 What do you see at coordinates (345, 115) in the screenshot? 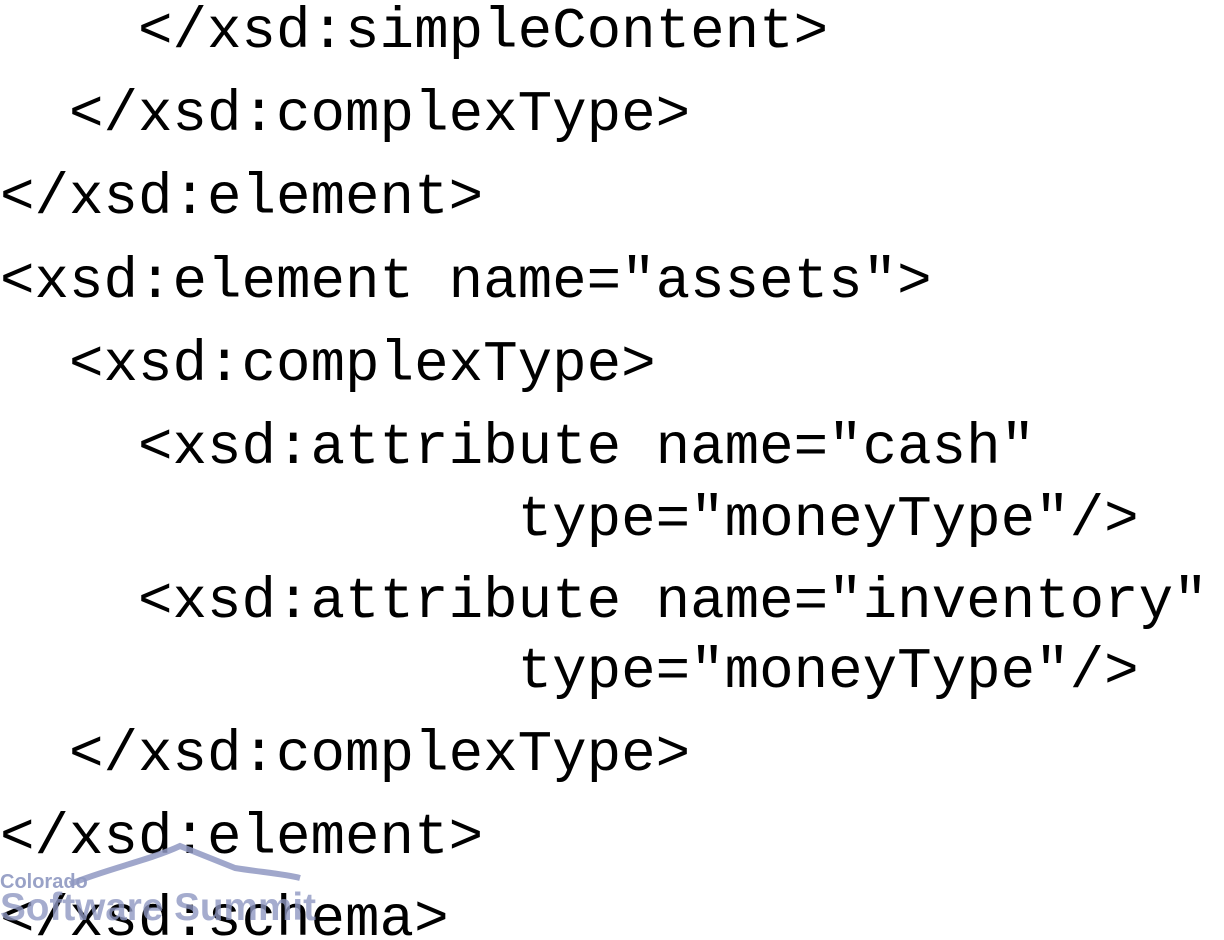
I see `code-line-2: </xsd:complexType>` at bounding box center [345, 115].